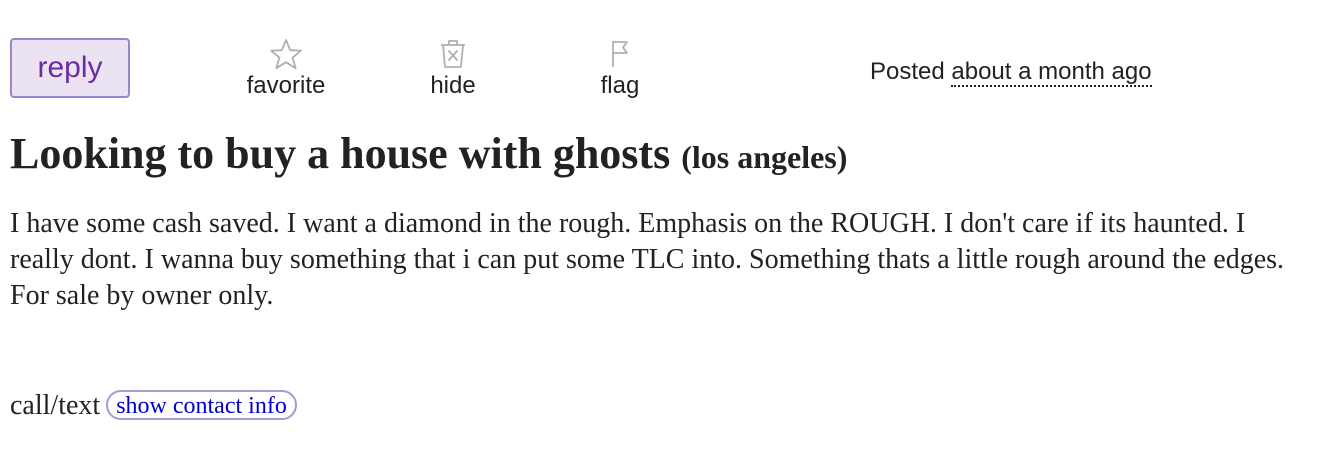 This screenshot has height=460, width=1324. I want to click on trash-x-icon, so click(453, 55).